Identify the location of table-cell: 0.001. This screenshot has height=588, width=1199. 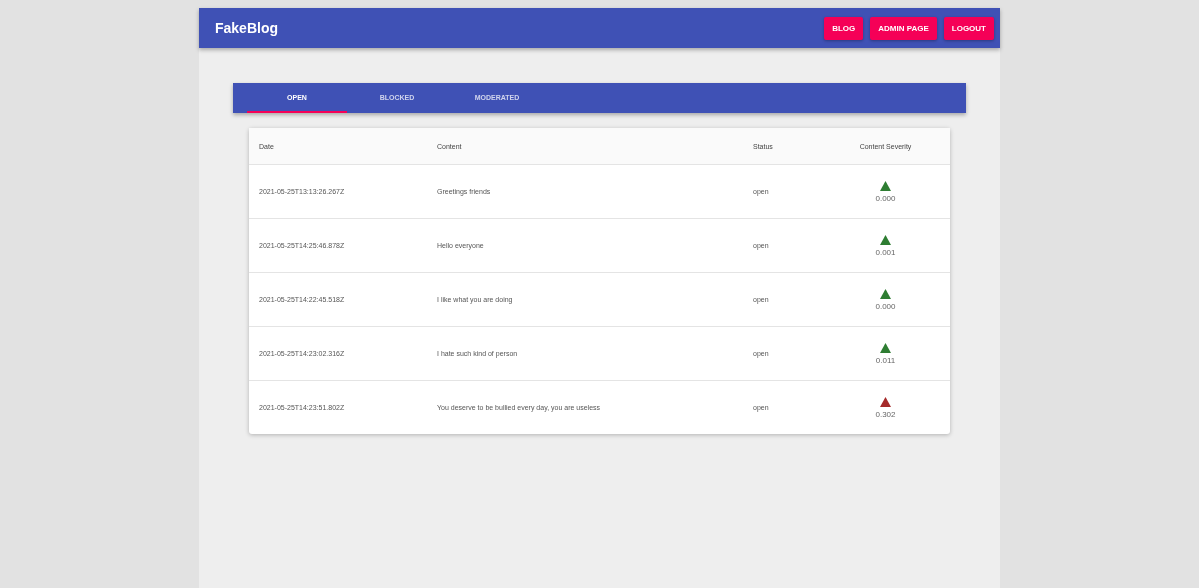
(885, 252).